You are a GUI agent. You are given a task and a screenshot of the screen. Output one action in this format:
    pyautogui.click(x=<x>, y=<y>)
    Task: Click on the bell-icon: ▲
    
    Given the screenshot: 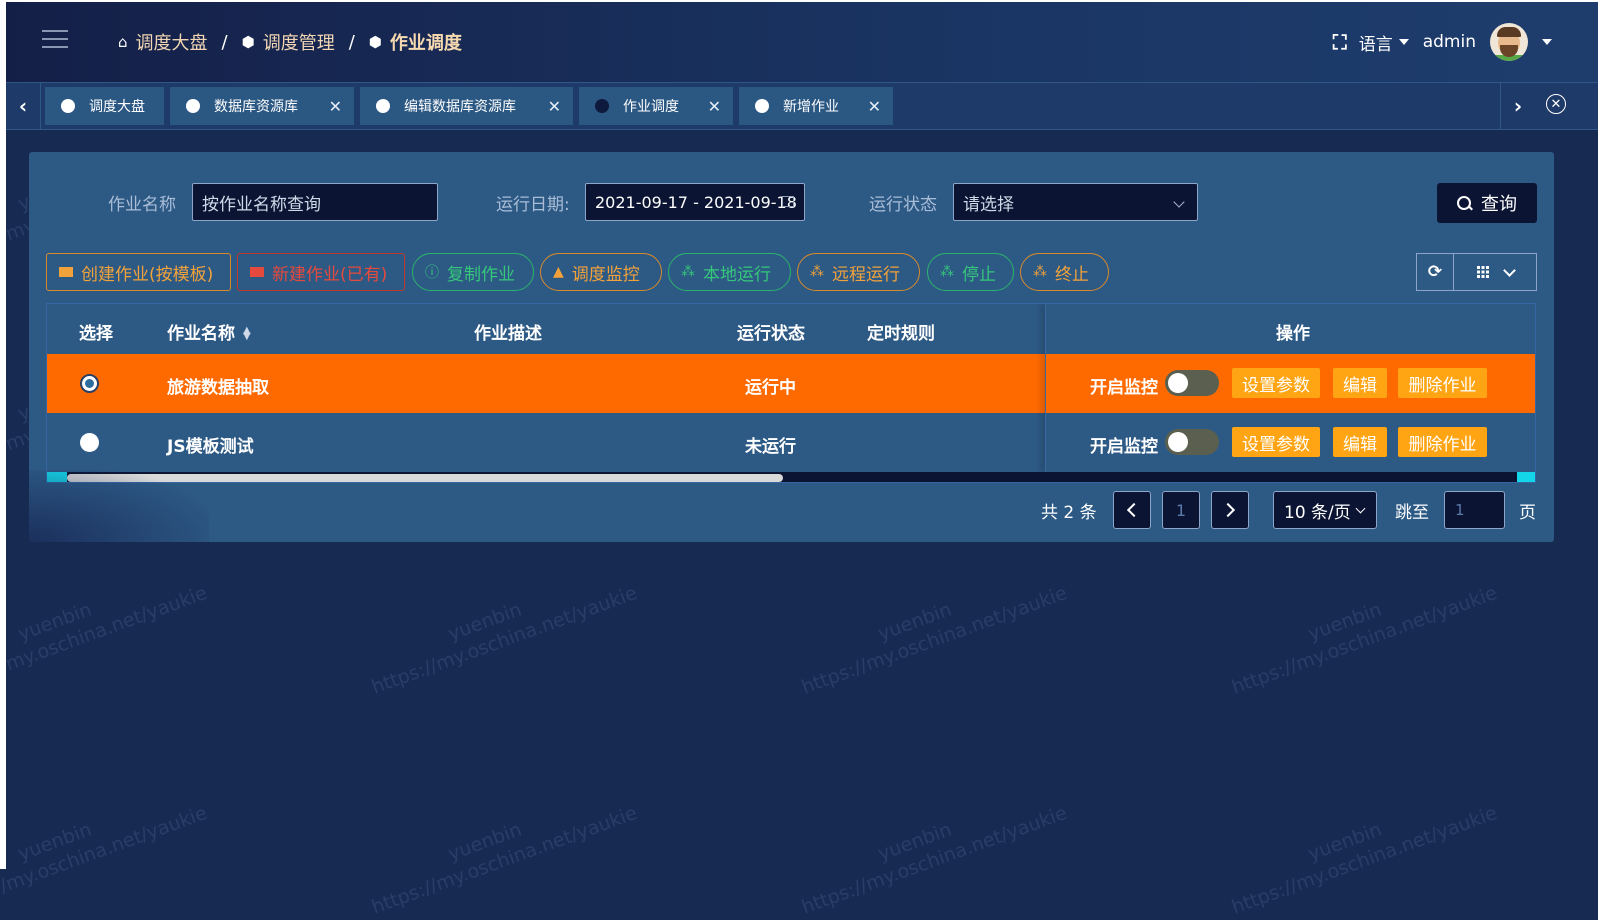 What is the action you would take?
    pyautogui.click(x=558, y=272)
    